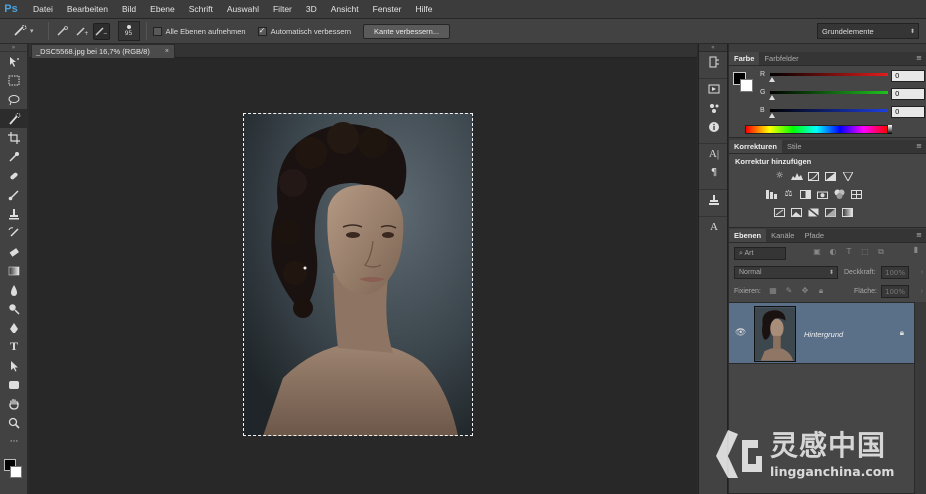 Image resolution: width=926 pixels, height=494 pixels. I want to click on crop-tool-icon, so click(14, 137).